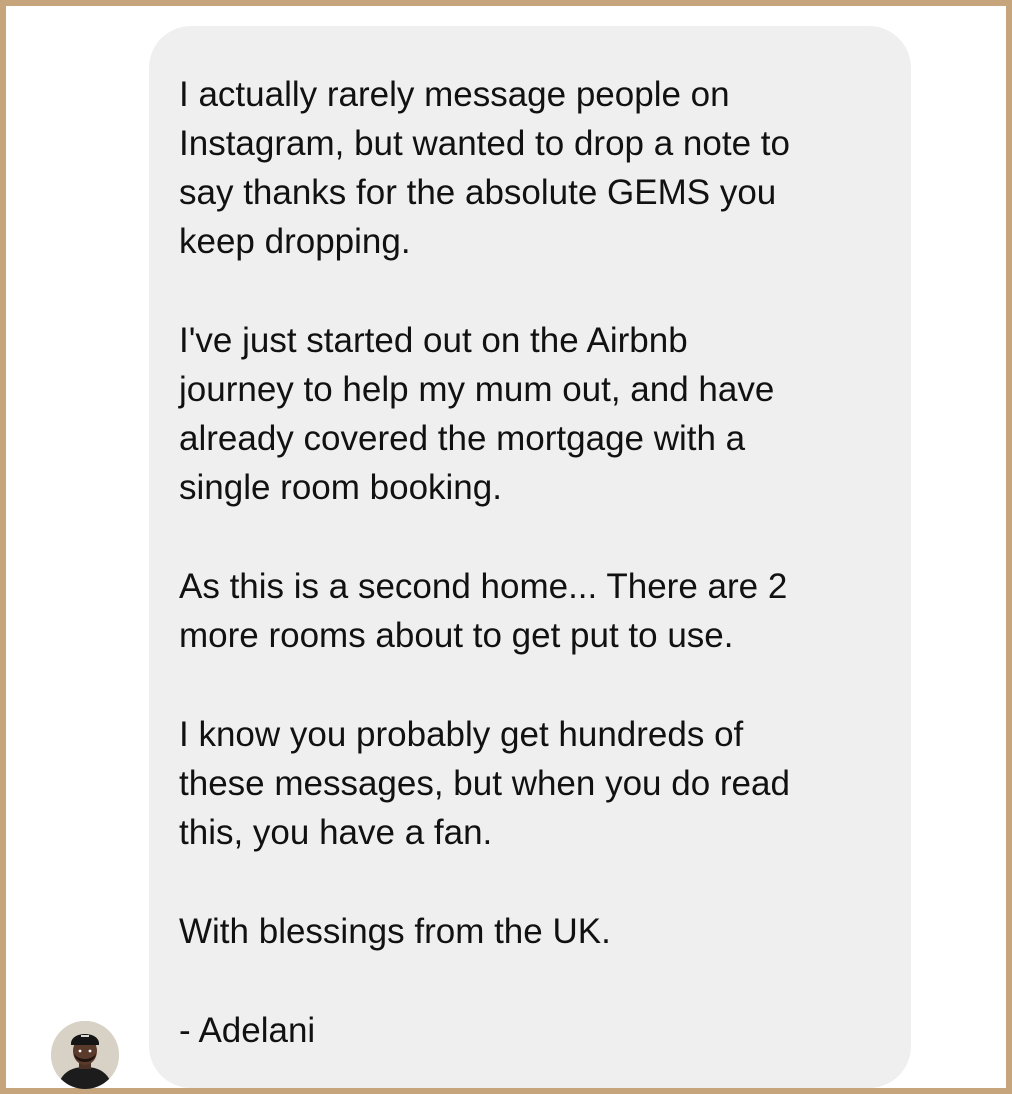 The width and height of the screenshot is (1012, 1094). What do you see at coordinates (395, 931) in the screenshot?
I see `message-paragraph: With blessings from the UK.` at bounding box center [395, 931].